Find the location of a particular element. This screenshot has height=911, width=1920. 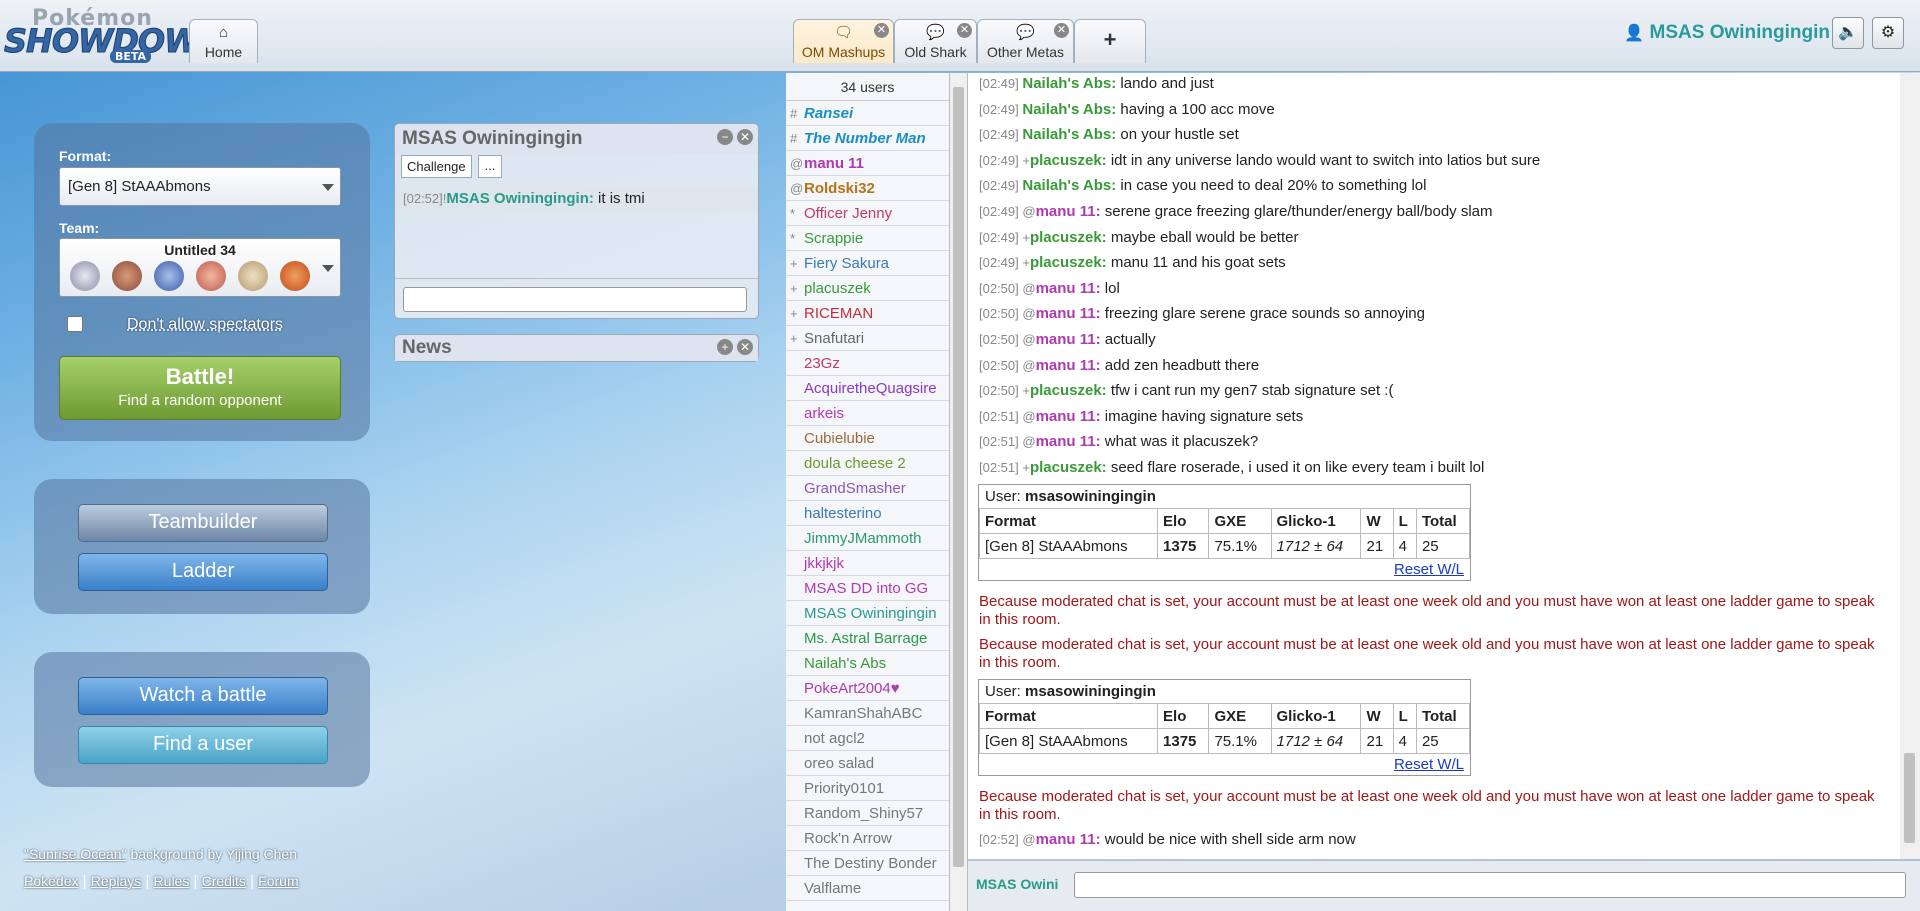

tab-home: ⌂ Home is located at coordinates (223, 41).